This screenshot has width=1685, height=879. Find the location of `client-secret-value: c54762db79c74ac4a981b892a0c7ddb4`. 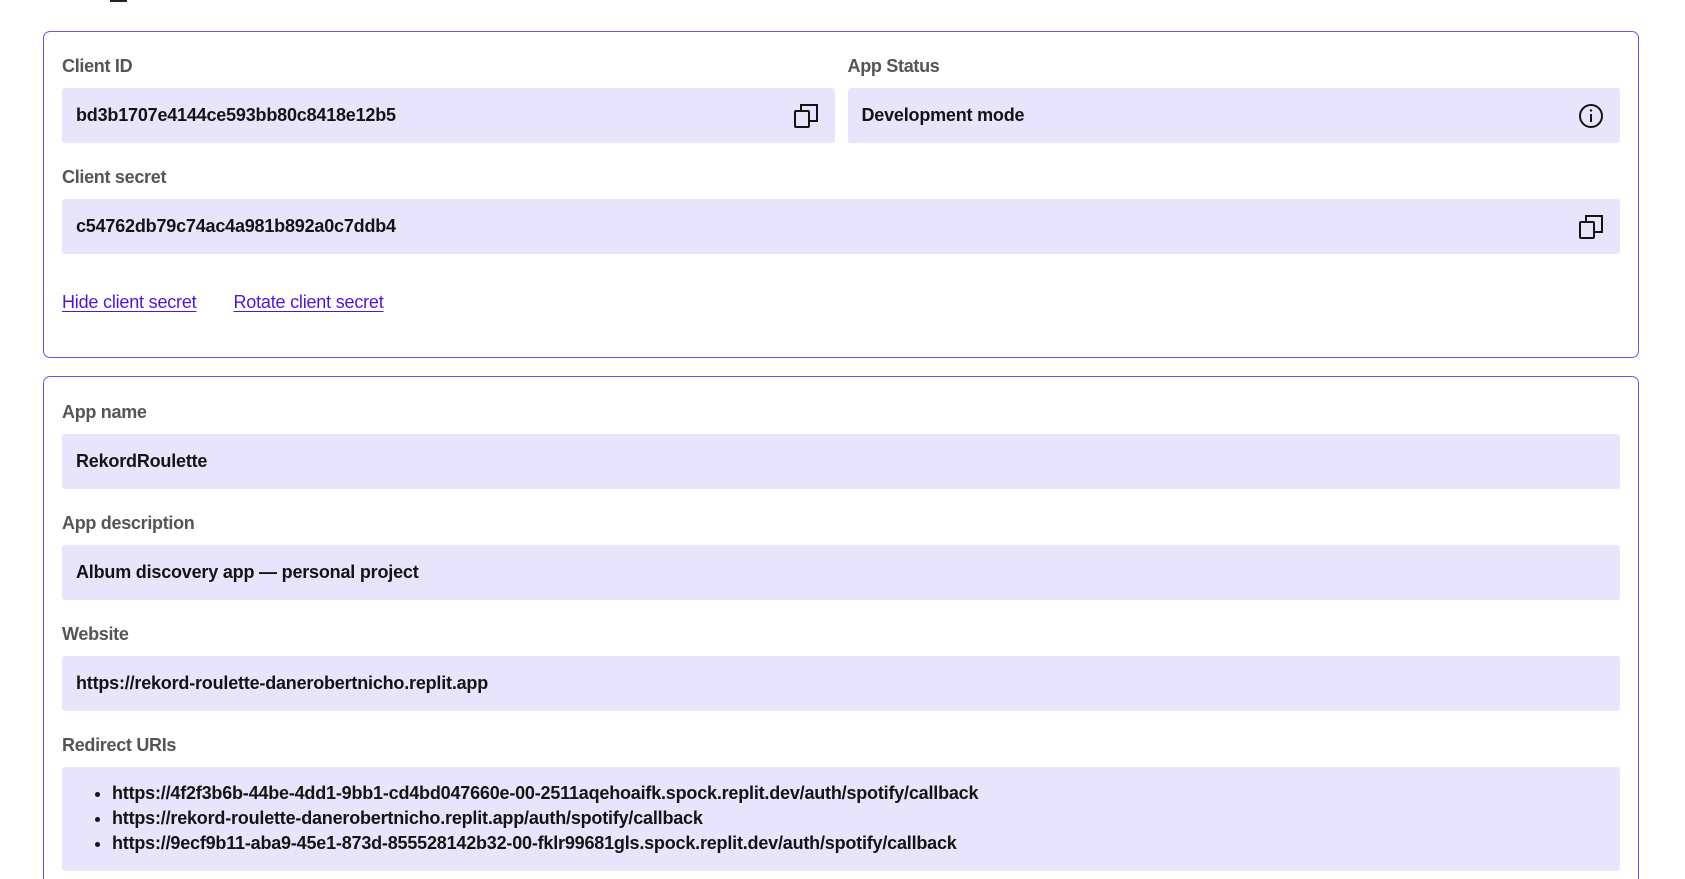

client-secret-value: c54762db79c74ac4a981b892a0c7ddb4 is located at coordinates (236, 226).